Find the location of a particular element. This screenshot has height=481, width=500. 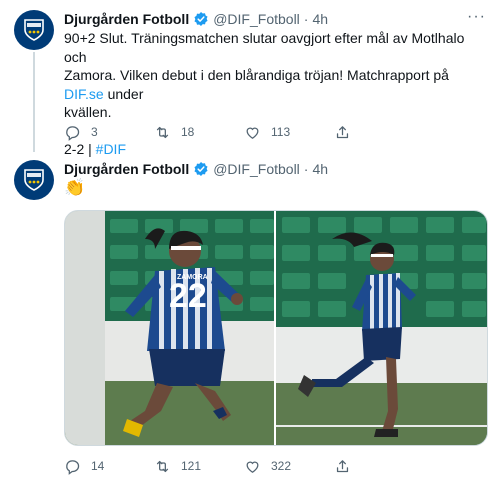

reply-count: 3 is located at coordinates (94, 132).